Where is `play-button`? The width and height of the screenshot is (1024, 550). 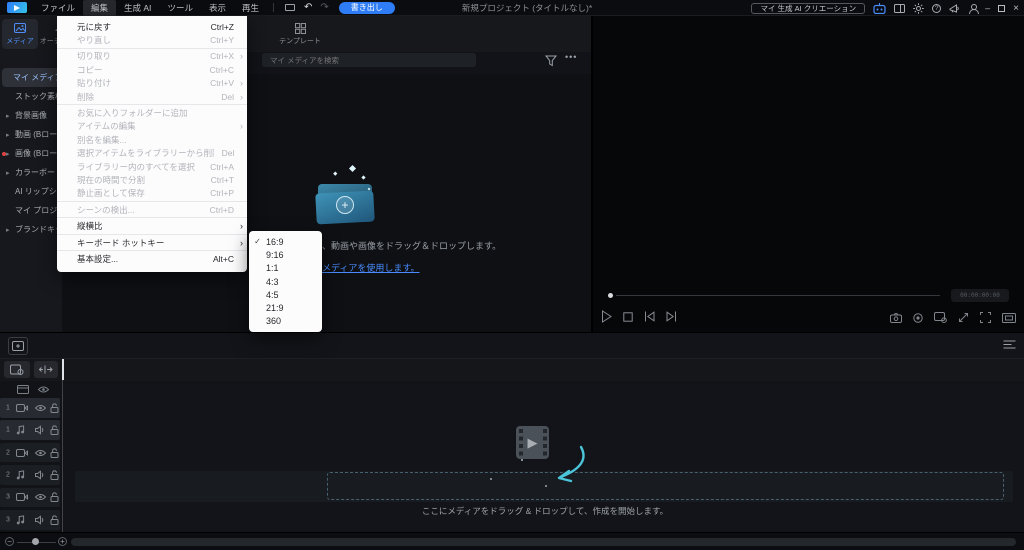
play-button is located at coordinates (606, 316).